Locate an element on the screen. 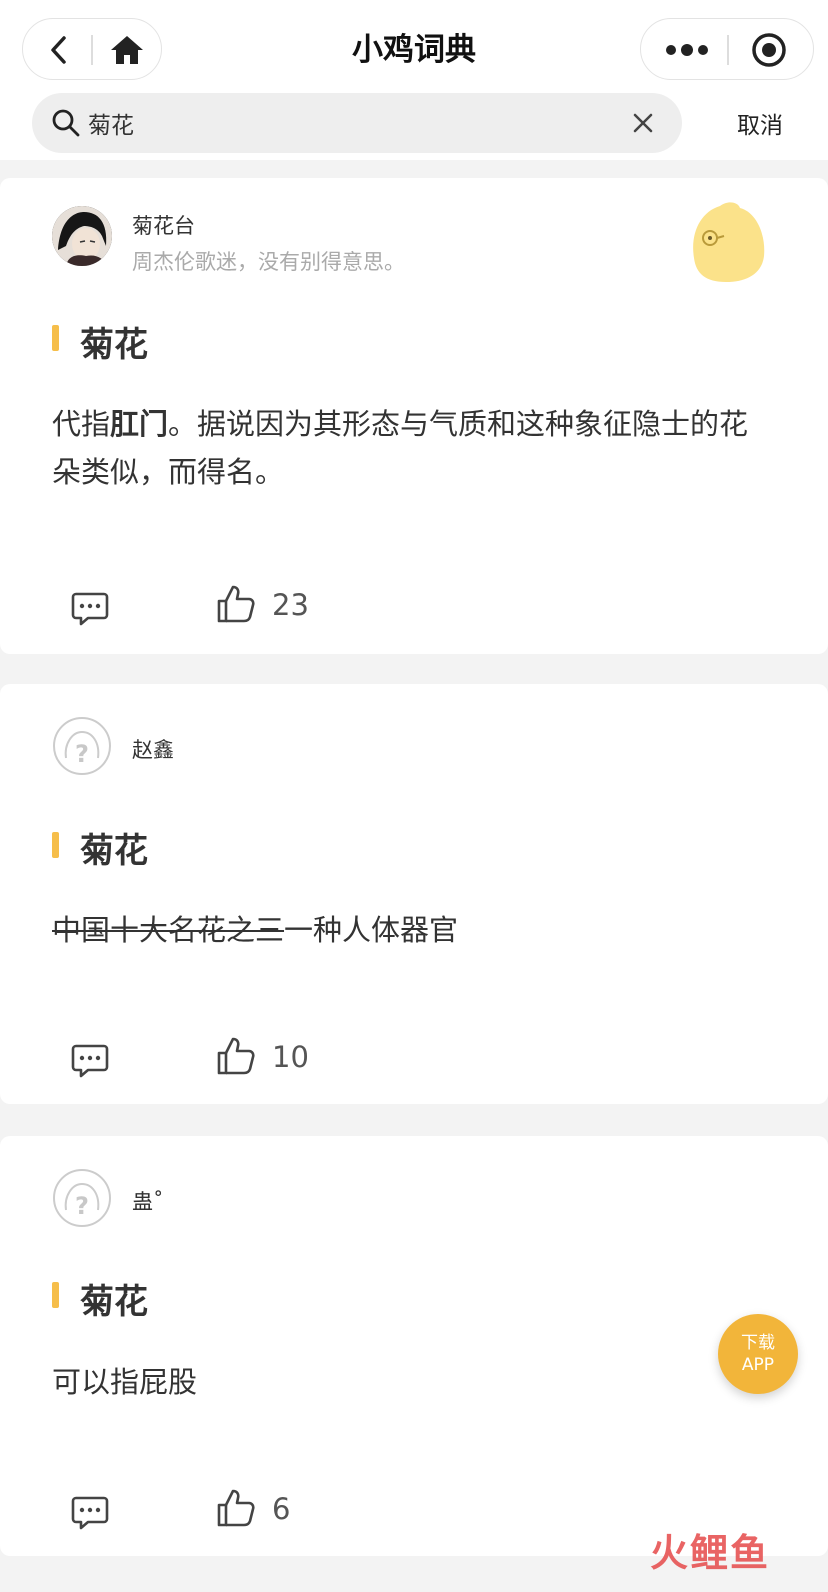 Image resolution: width=828 pixels, height=1592 pixels. watermark-logo: 火鲤鱼 is located at coordinates (710, 1553).